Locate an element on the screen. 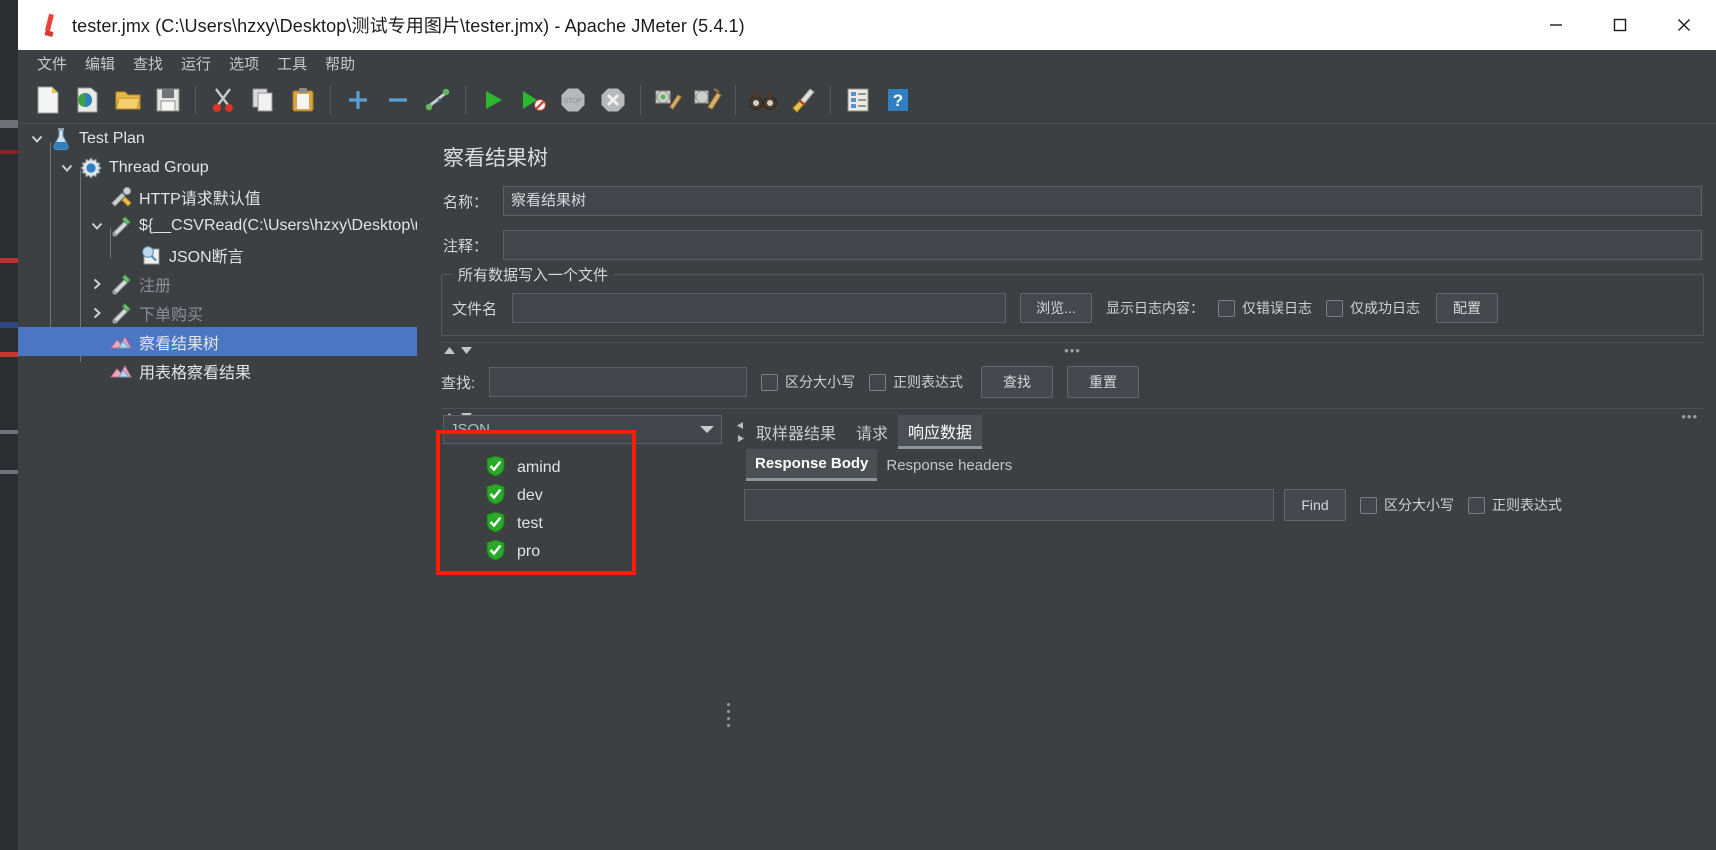 The height and width of the screenshot is (850, 1716). success-only-checkbox is located at coordinates (1334, 308).